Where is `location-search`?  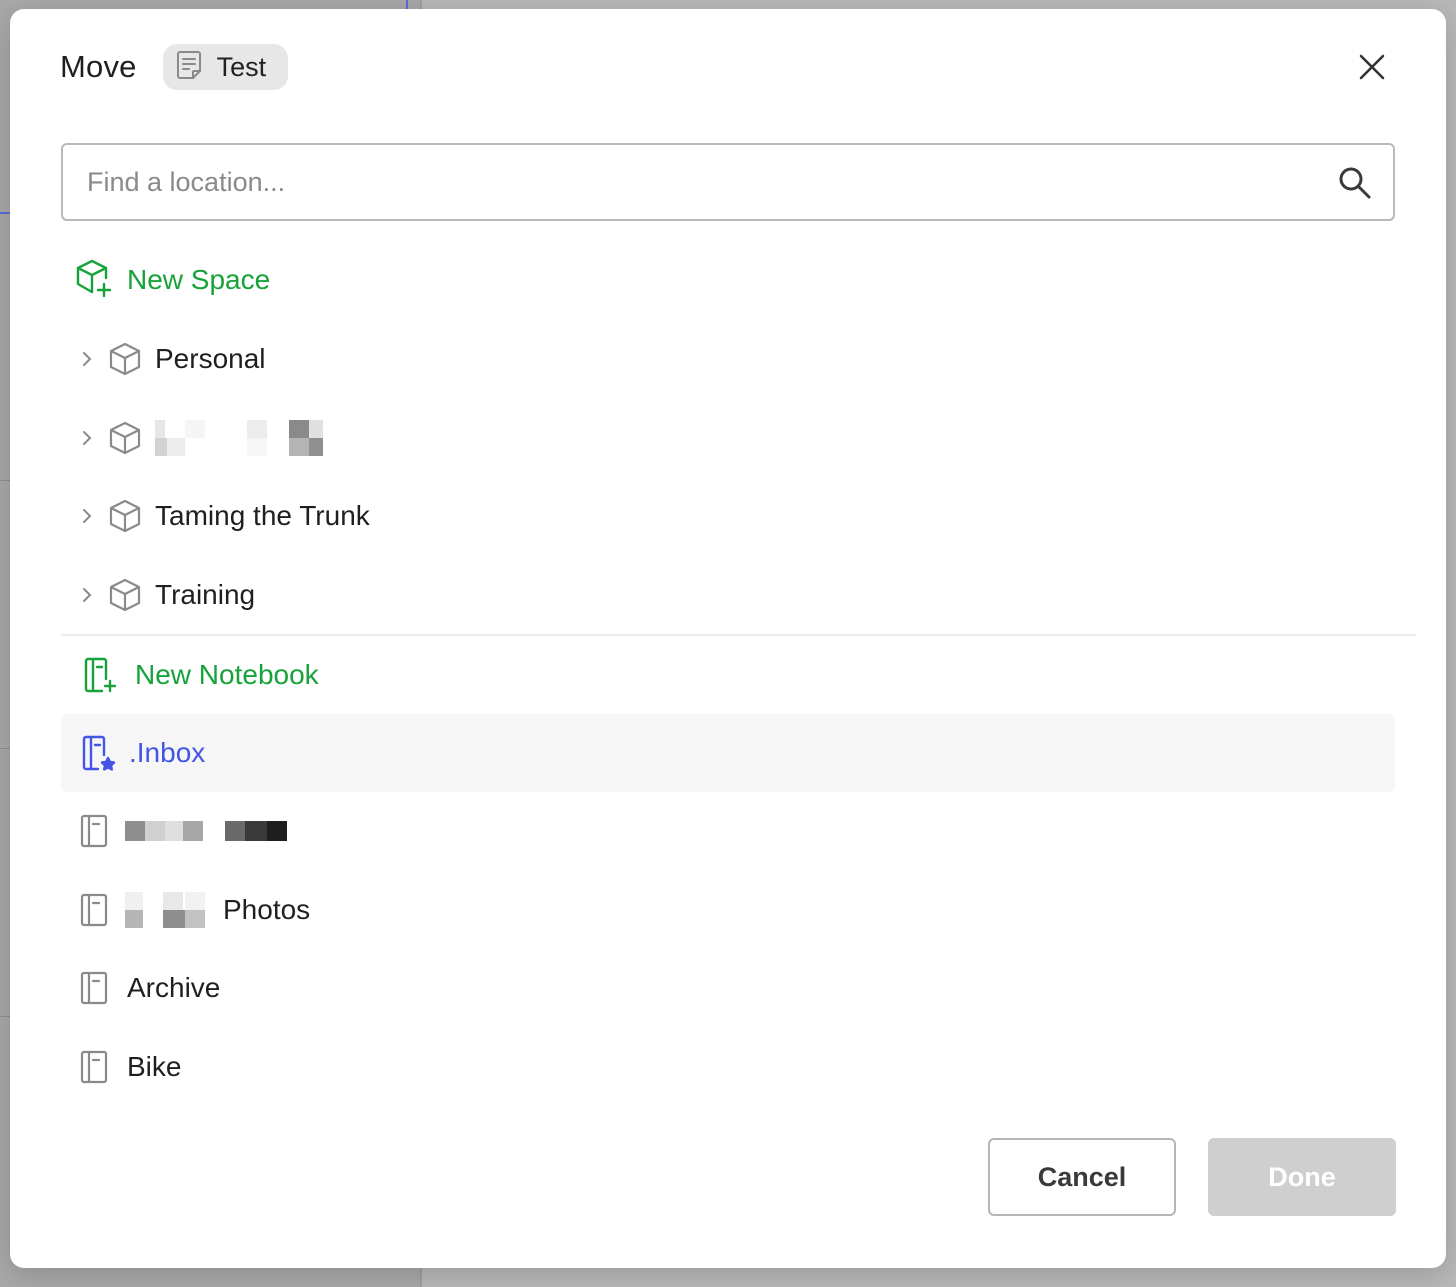
location-search is located at coordinates (728, 182).